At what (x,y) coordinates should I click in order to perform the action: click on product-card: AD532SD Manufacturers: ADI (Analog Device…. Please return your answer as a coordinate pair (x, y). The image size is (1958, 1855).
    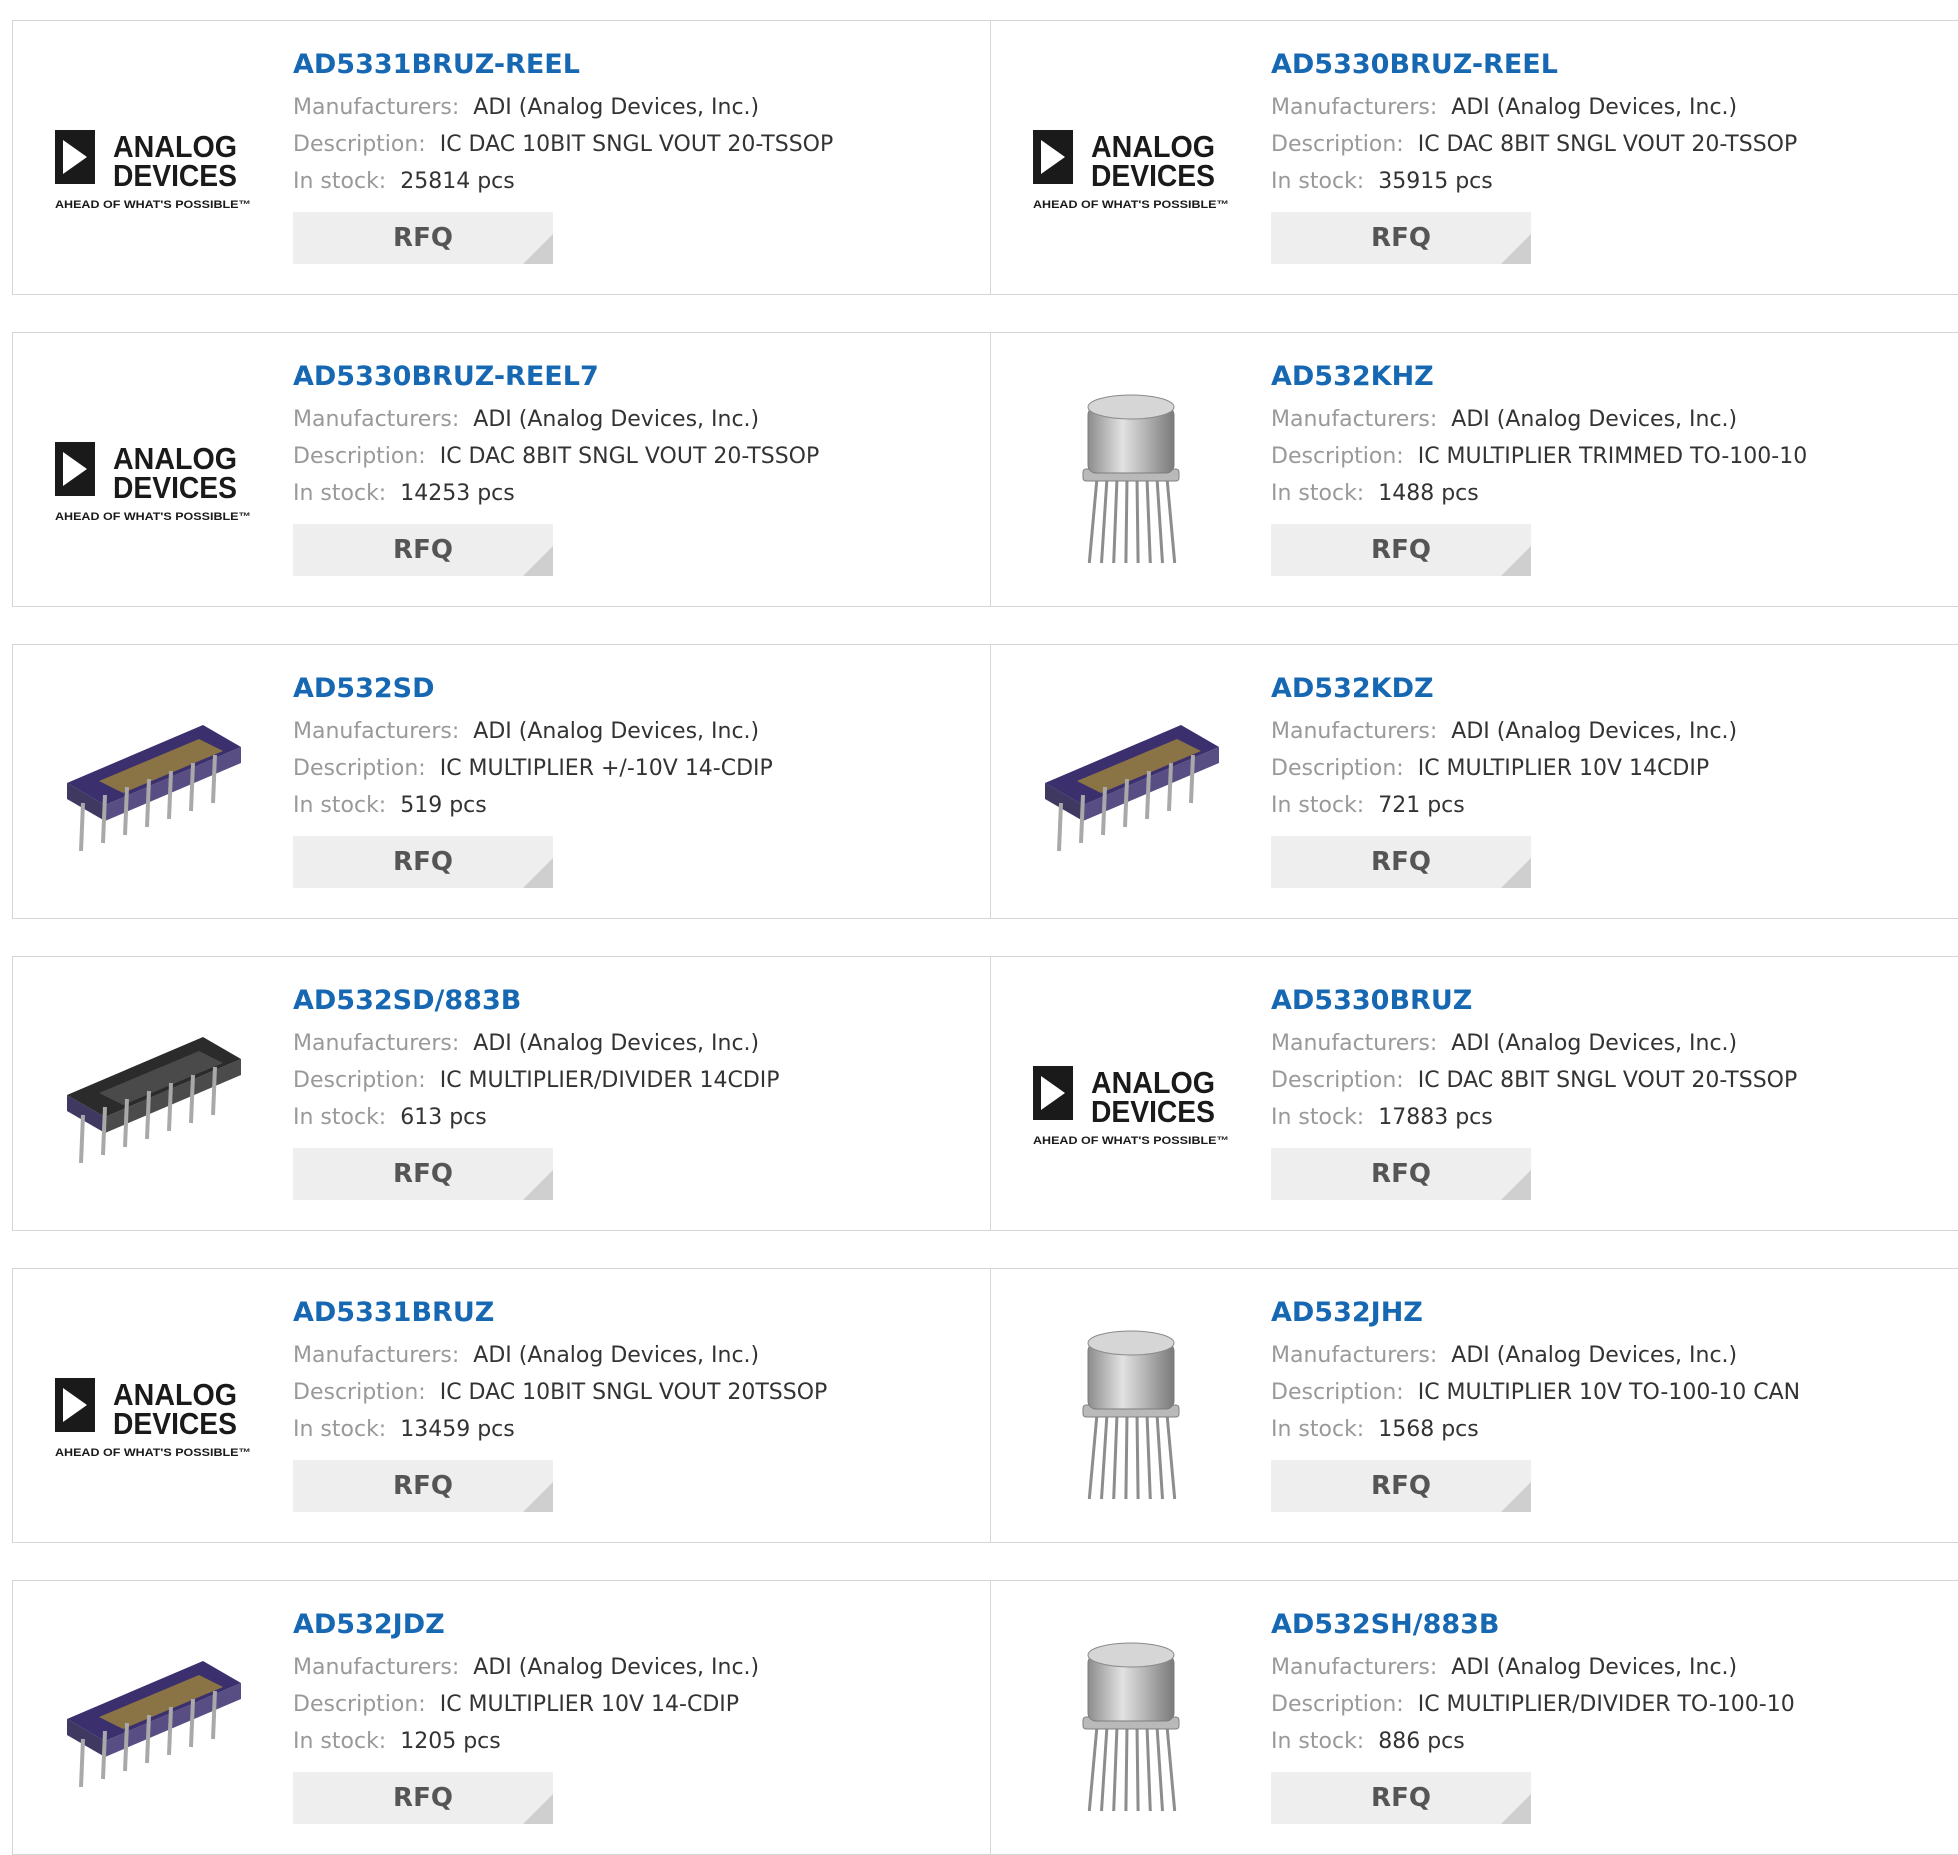
    Looking at the image, I should click on (501, 781).